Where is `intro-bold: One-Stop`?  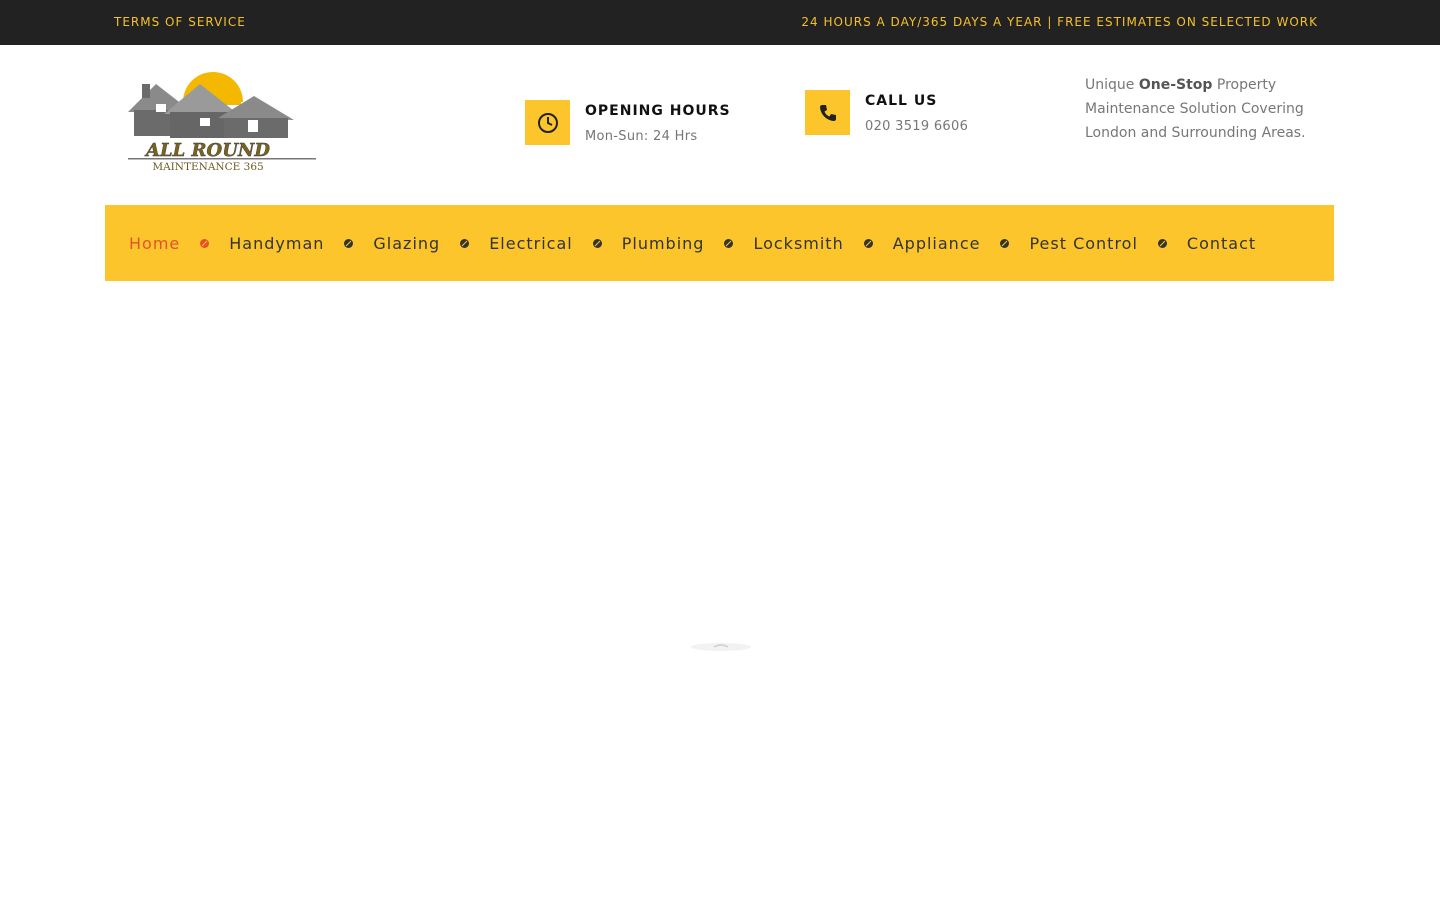 intro-bold: One-Stop is located at coordinates (1175, 85).